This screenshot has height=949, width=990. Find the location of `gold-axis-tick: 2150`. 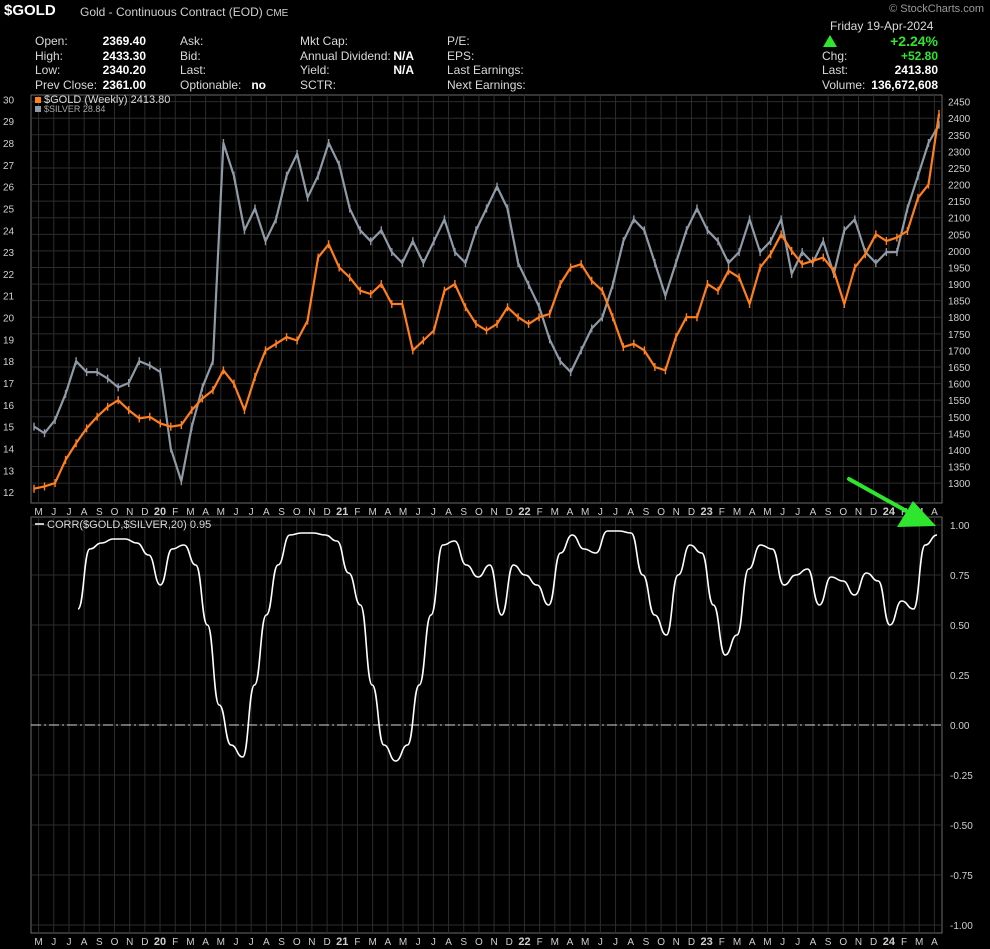

gold-axis-tick: 2150 is located at coordinates (959, 202).